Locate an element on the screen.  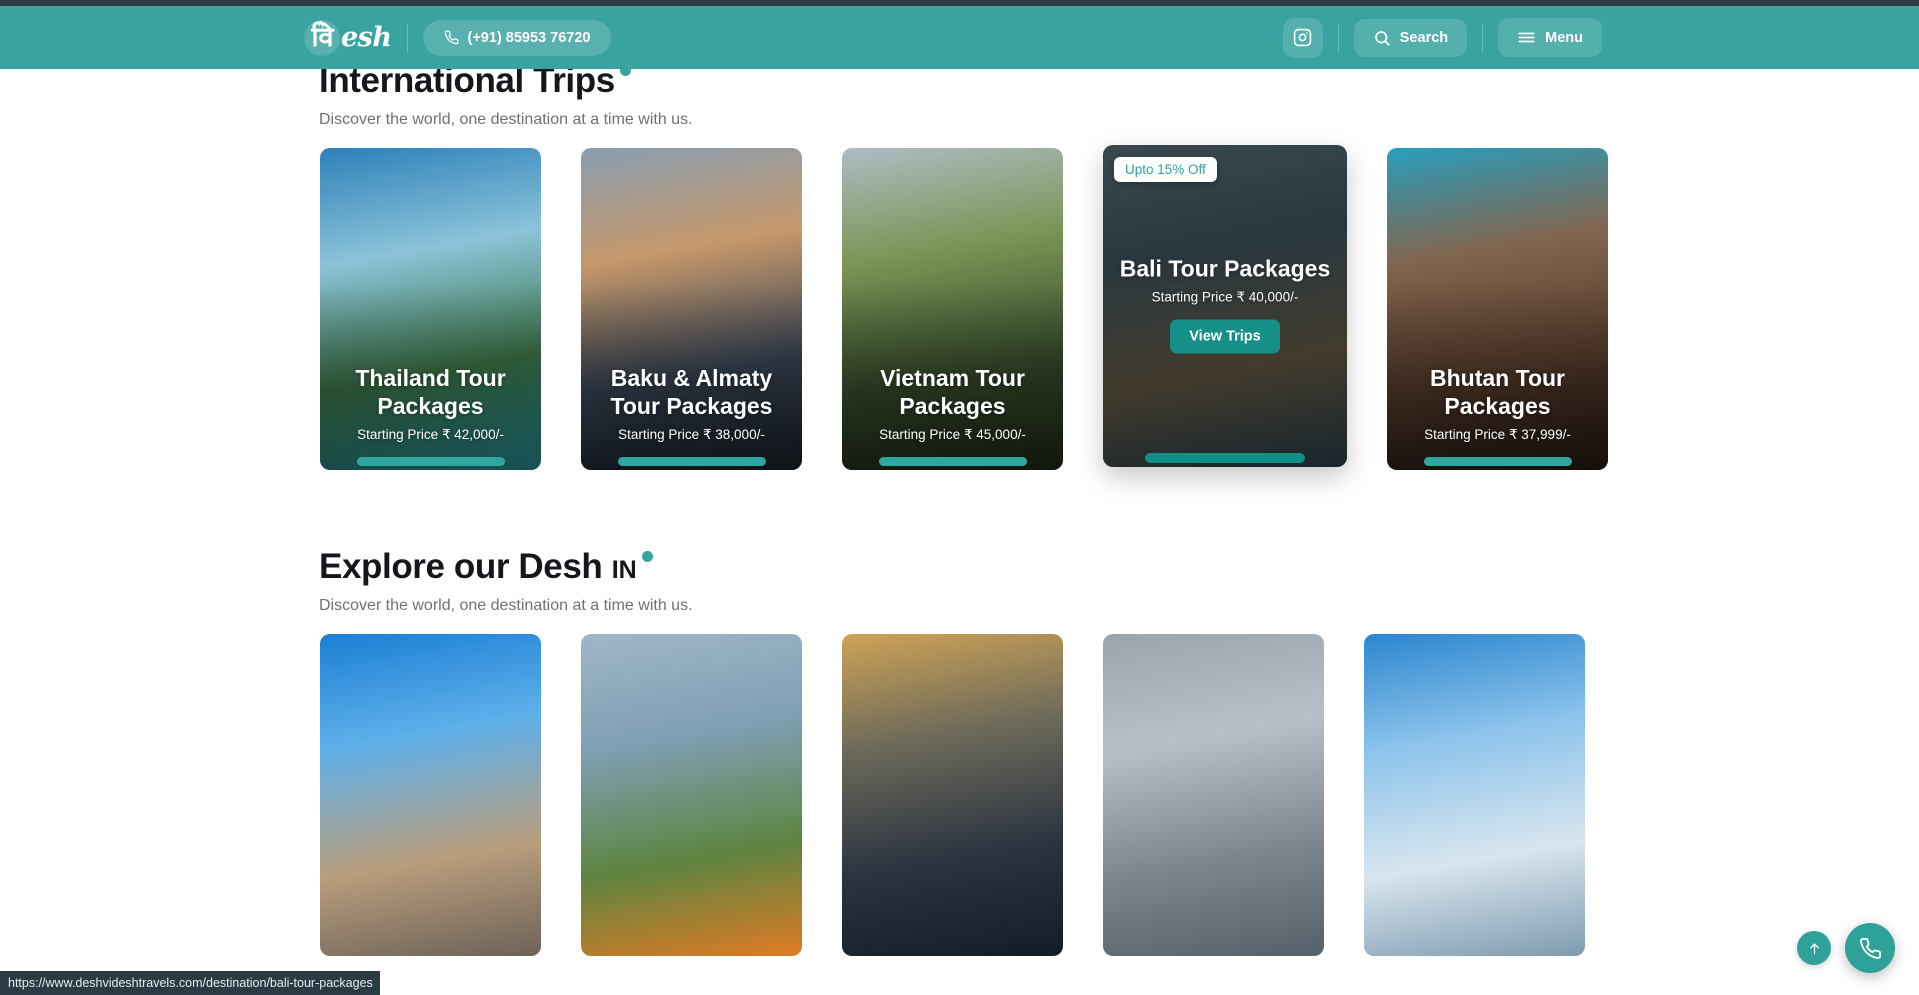
card-price: Starting Price ₹ 42,000/- is located at coordinates (430, 434).